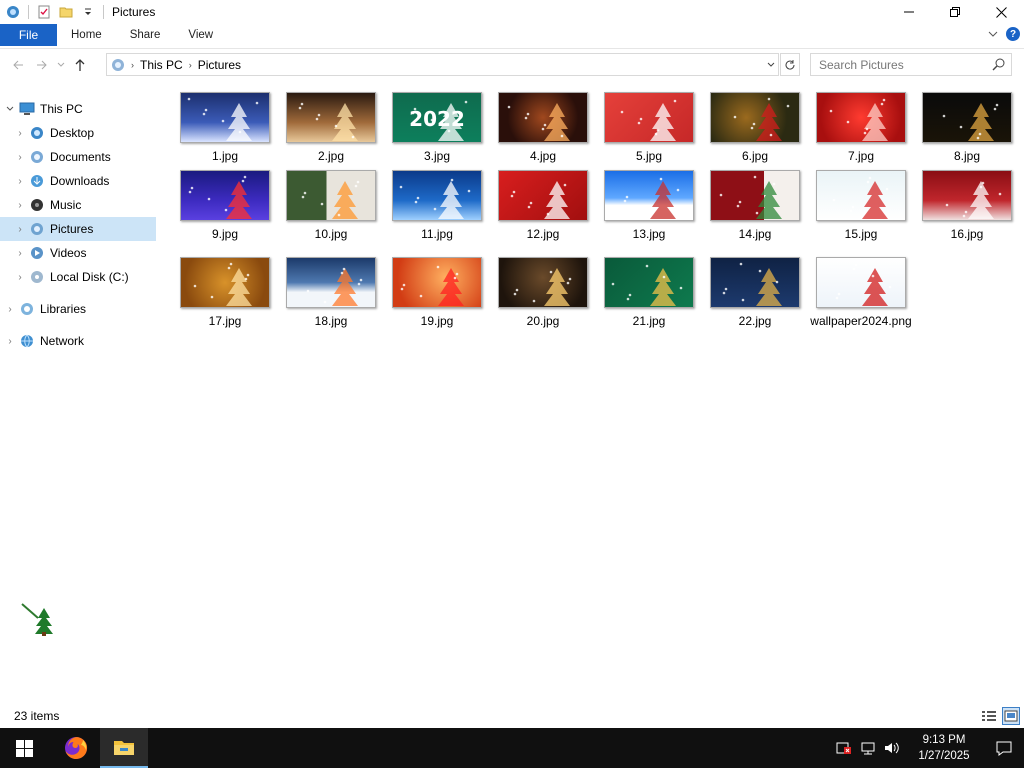 This screenshot has width=1024, height=768. I want to click on title-bar: Pictures, so click(512, 12).